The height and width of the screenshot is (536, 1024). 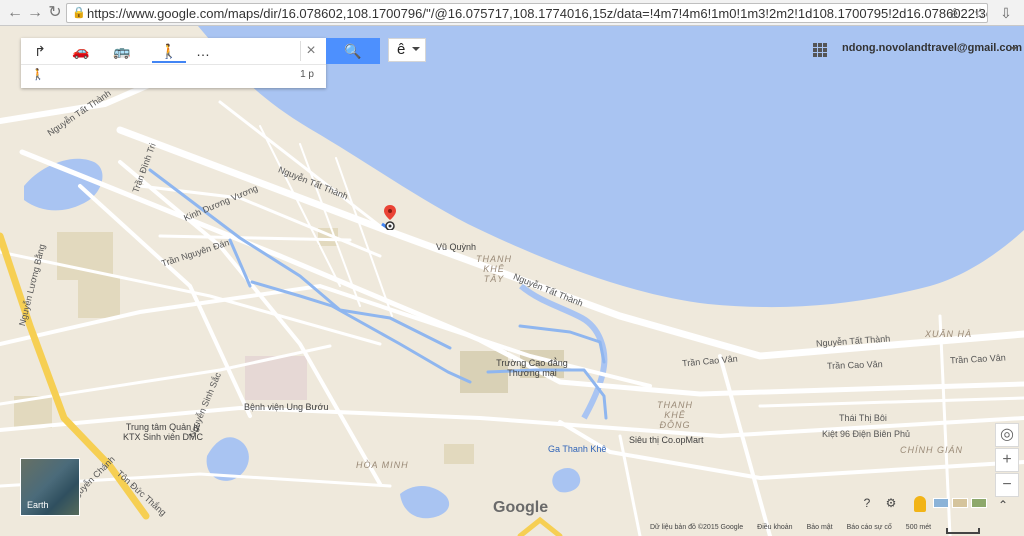 I want to click on gear-icon: ⚙, so click(x=891, y=503).